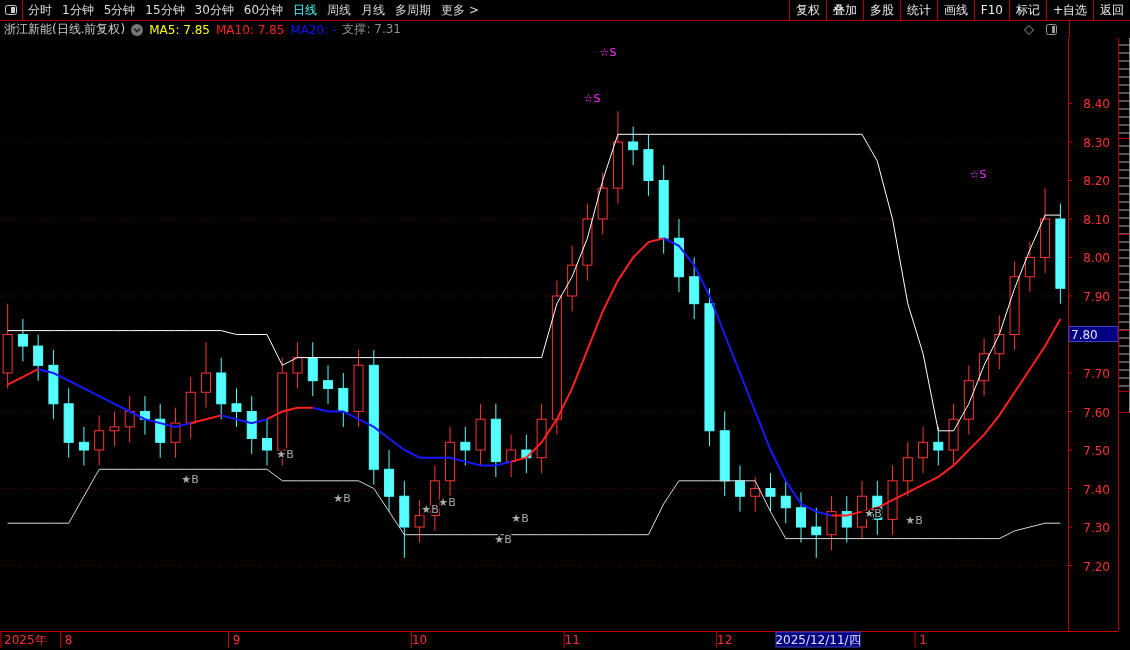 Image resolution: width=1130 pixels, height=650 pixels. What do you see at coordinates (991, 10) in the screenshot?
I see `toolbar-button: F10` at bounding box center [991, 10].